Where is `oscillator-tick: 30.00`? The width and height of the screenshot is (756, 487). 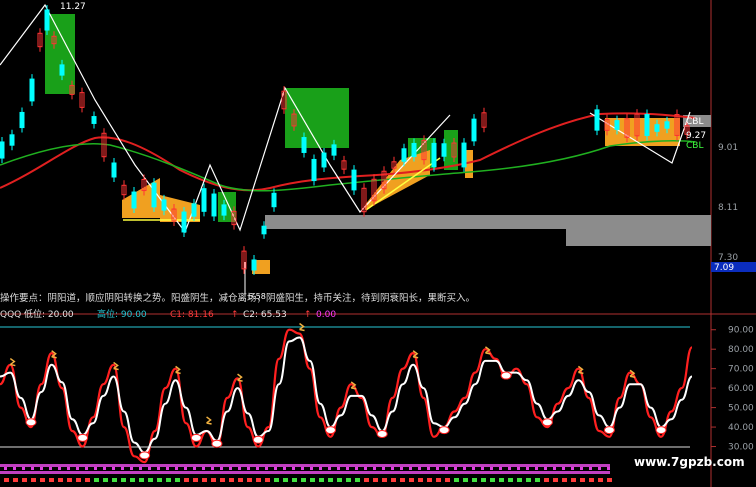 oscillator-tick: 30.00 is located at coordinates (741, 448).